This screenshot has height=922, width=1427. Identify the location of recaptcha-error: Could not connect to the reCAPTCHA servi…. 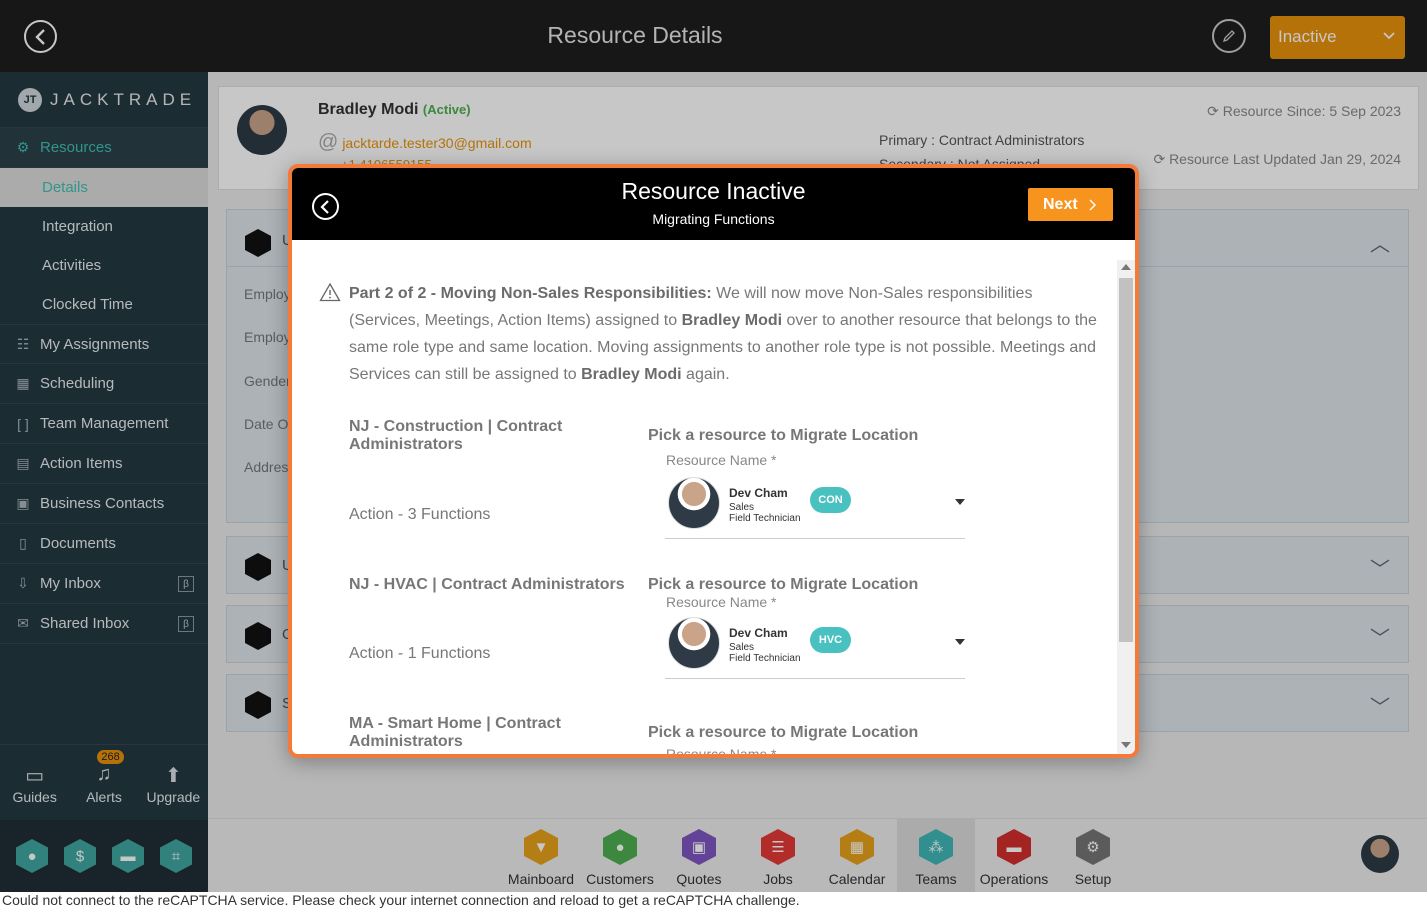
(713, 907).